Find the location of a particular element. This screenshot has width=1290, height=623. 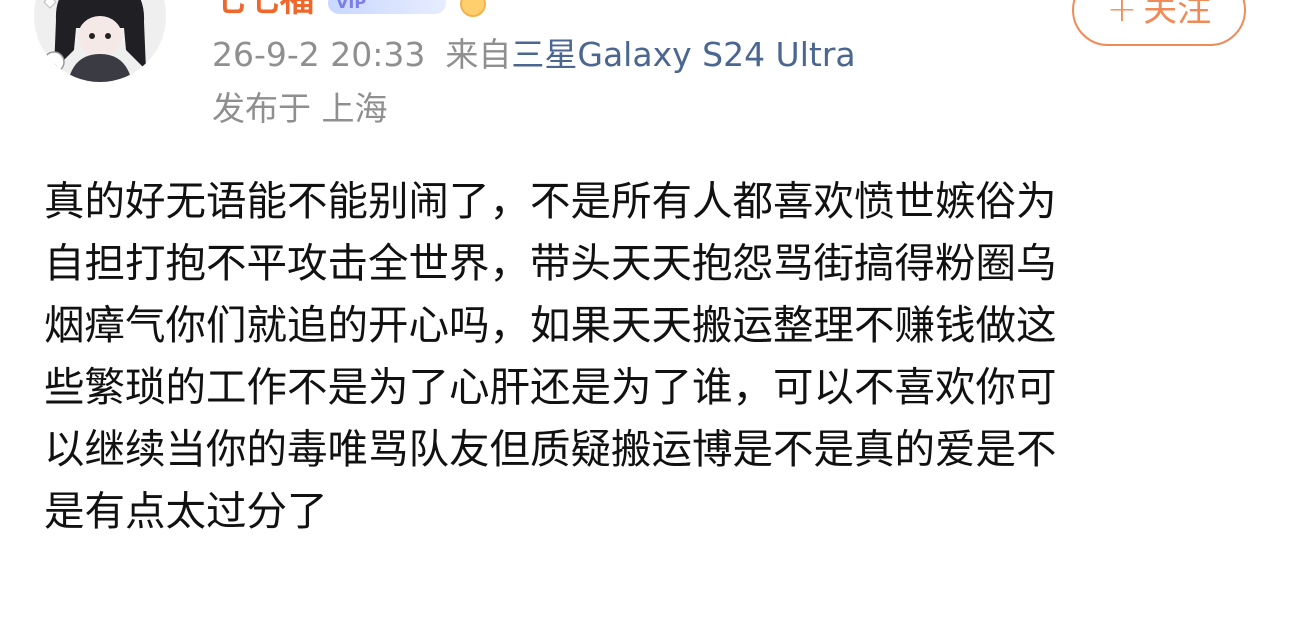

post-timestamp: 26-9-2 20:33 is located at coordinates (319, 54).